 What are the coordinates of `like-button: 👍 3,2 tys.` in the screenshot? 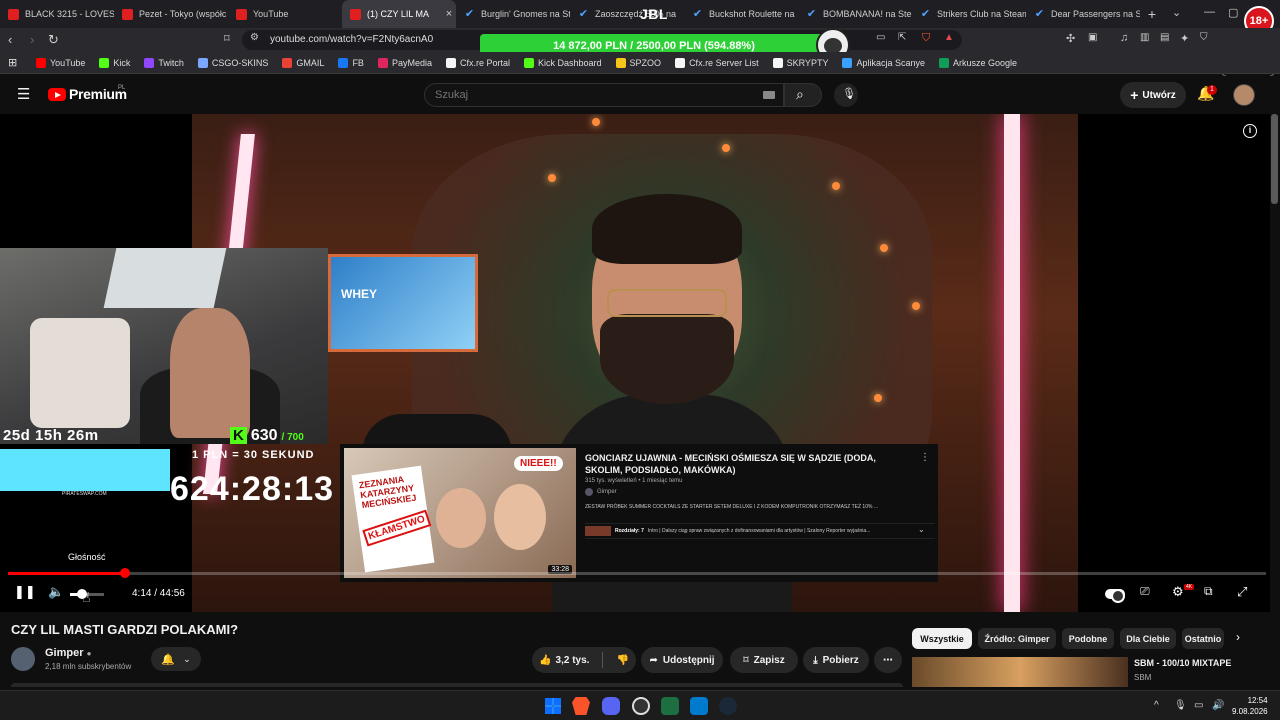 It's located at (564, 660).